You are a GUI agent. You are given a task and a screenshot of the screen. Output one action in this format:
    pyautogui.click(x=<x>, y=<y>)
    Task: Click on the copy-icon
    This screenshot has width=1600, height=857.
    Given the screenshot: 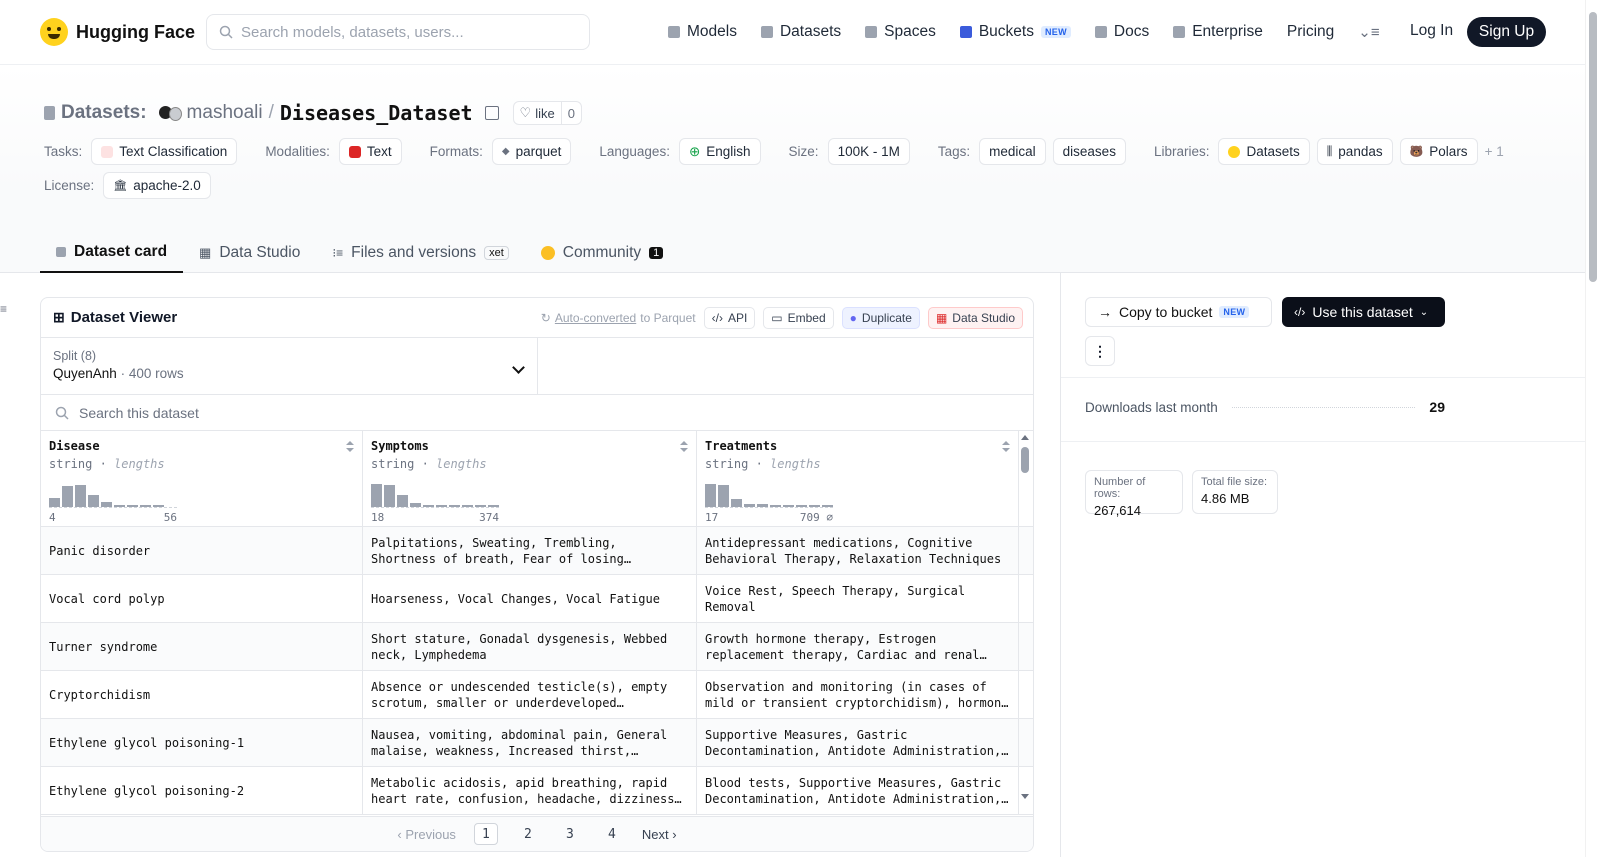 What is the action you would take?
    pyautogui.click(x=491, y=113)
    